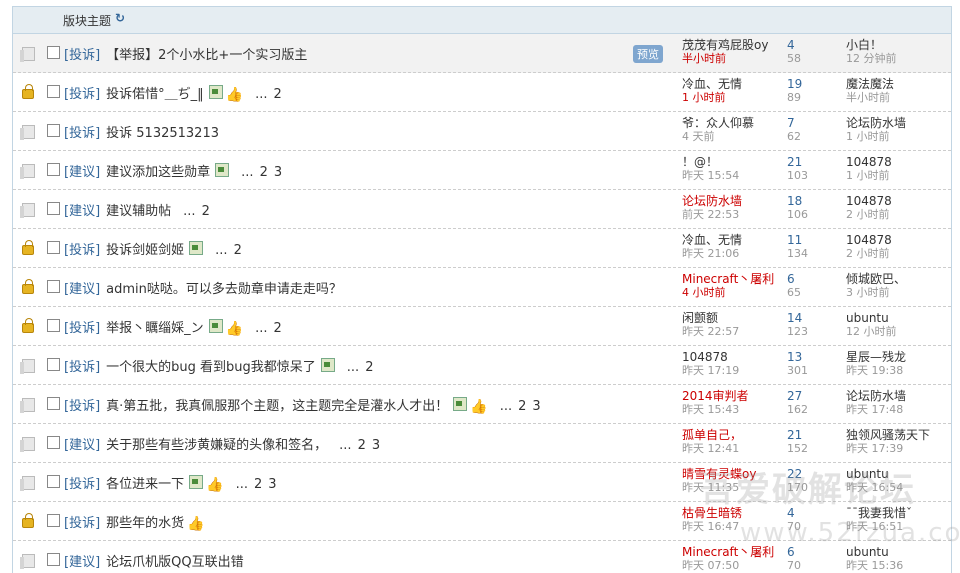  Describe the element at coordinates (718, 123) in the screenshot. I see `author-link: 爷：众人仰慕` at that location.